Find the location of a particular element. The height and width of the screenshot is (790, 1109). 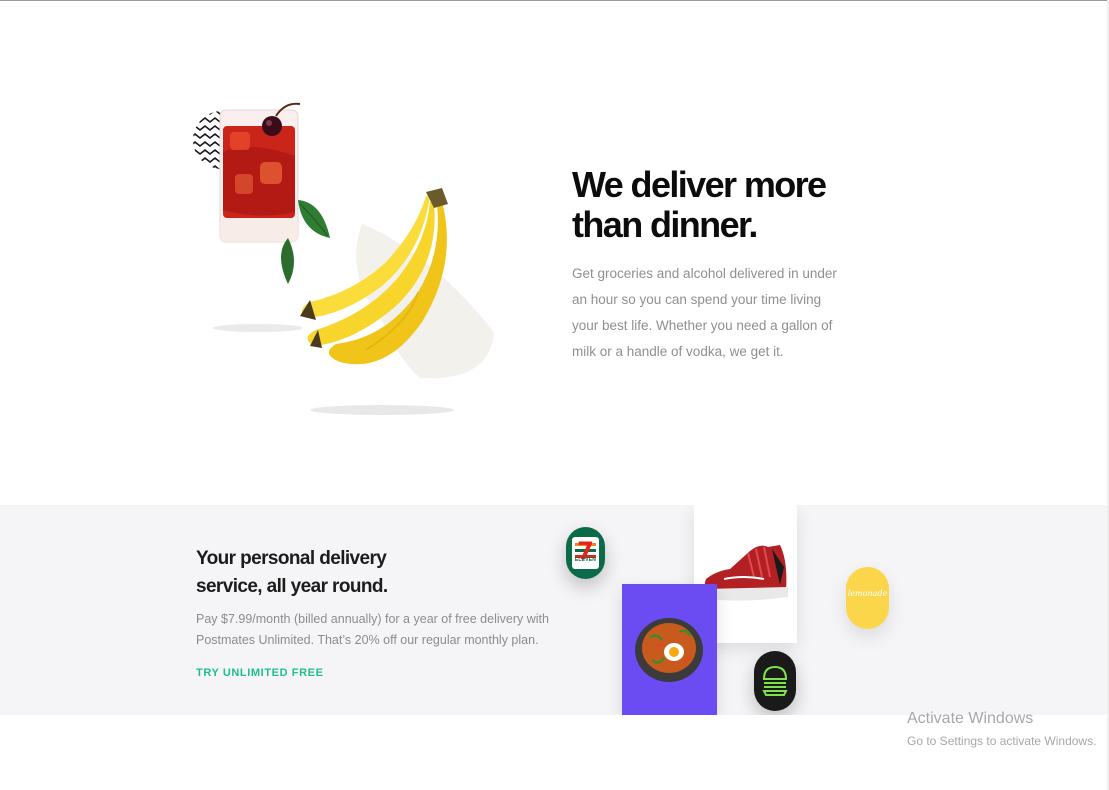

lemonade-badge: lemonade is located at coordinates (867, 598).